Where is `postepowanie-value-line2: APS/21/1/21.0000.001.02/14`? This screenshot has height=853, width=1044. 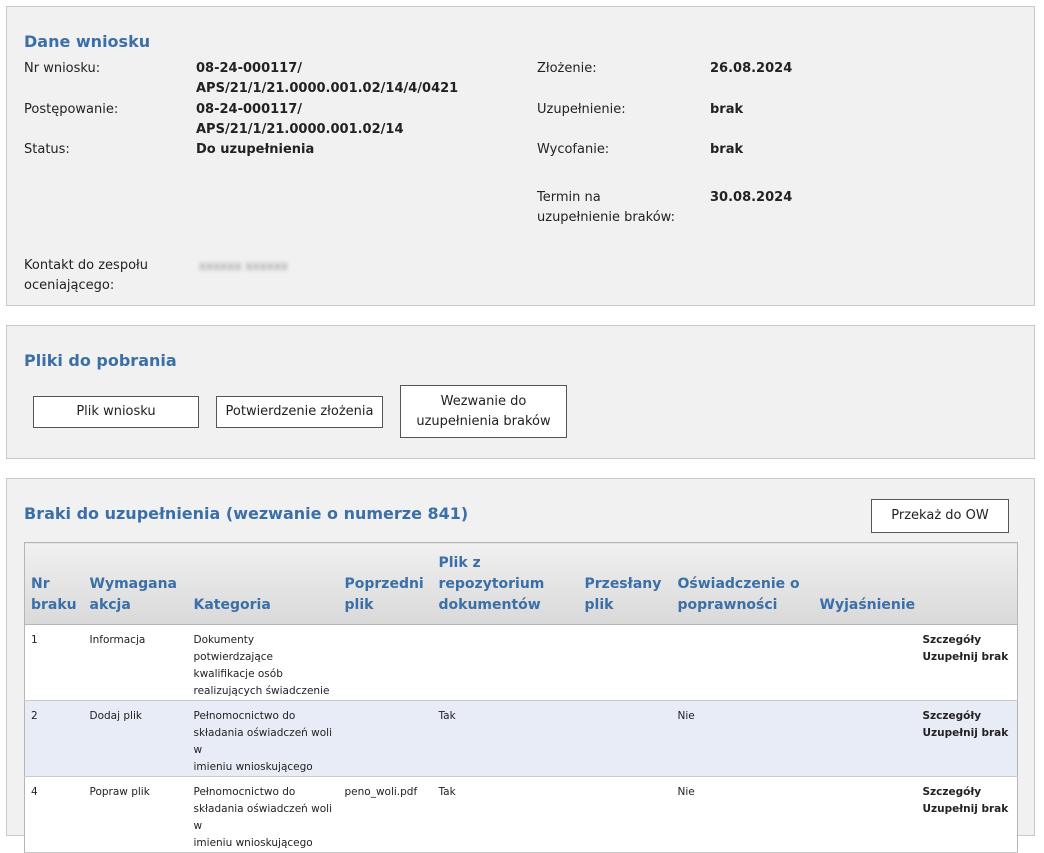 postepowanie-value-line2: APS/21/1/21.0000.001.02/14 is located at coordinates (300, 129).